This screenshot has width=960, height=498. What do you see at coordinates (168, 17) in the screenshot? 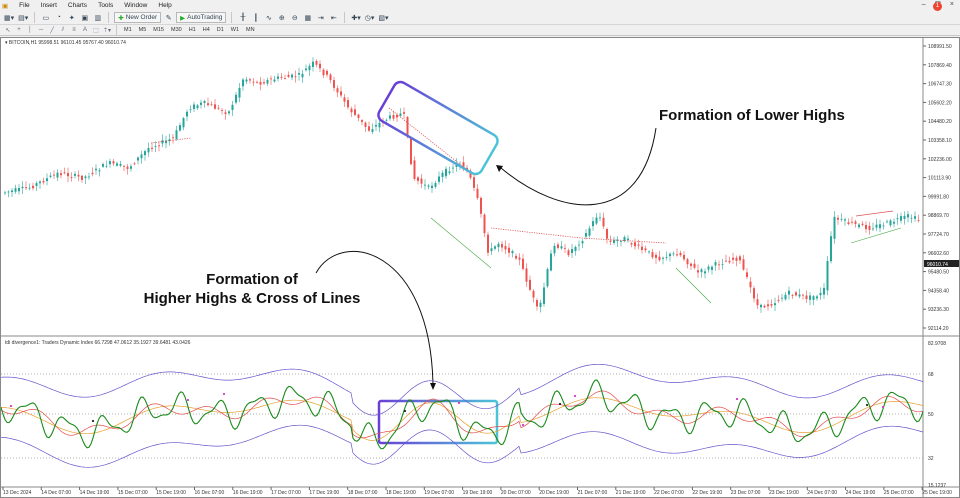
I see `metaeditor-icon: ✎` at bounding box center [168, 17].